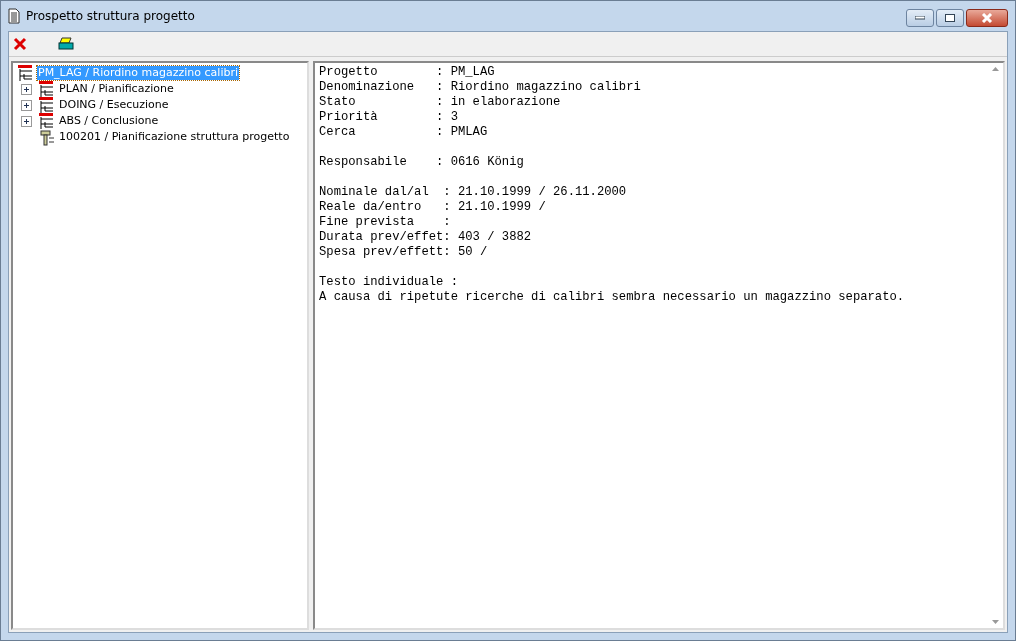 This screenshot has width=1016, height=641. I want to click on detail-line: Nominale dal/al : 21.10.1999 / 26.11.2000, so click(473, 192).